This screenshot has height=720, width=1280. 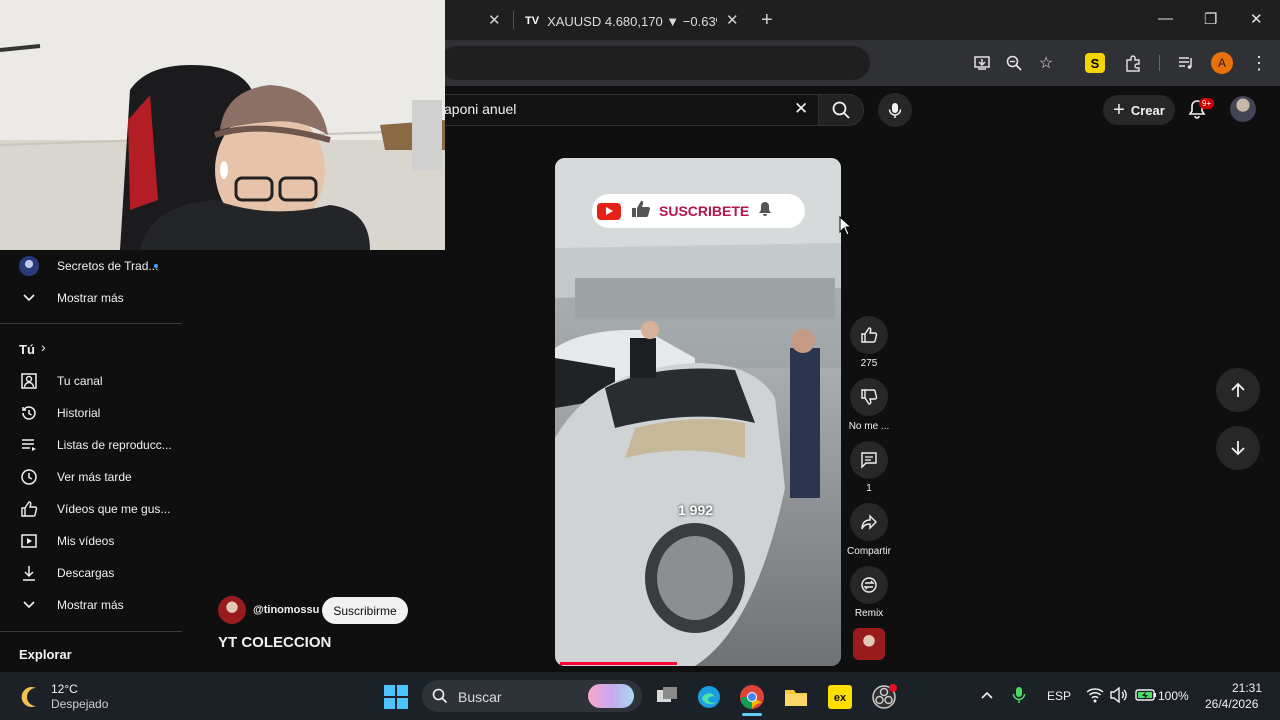 I want to click on user-square-icon, so click(x=29, y=381).